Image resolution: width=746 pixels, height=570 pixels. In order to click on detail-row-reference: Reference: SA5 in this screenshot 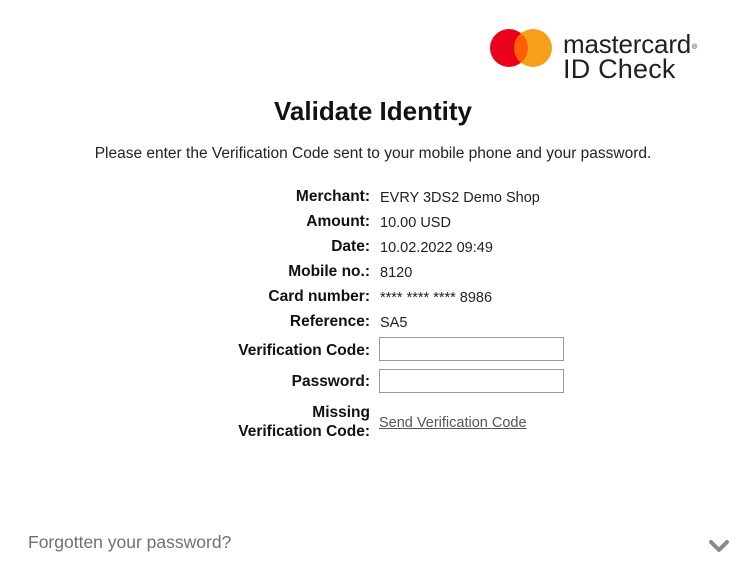, I will do `click(373, 322)`.